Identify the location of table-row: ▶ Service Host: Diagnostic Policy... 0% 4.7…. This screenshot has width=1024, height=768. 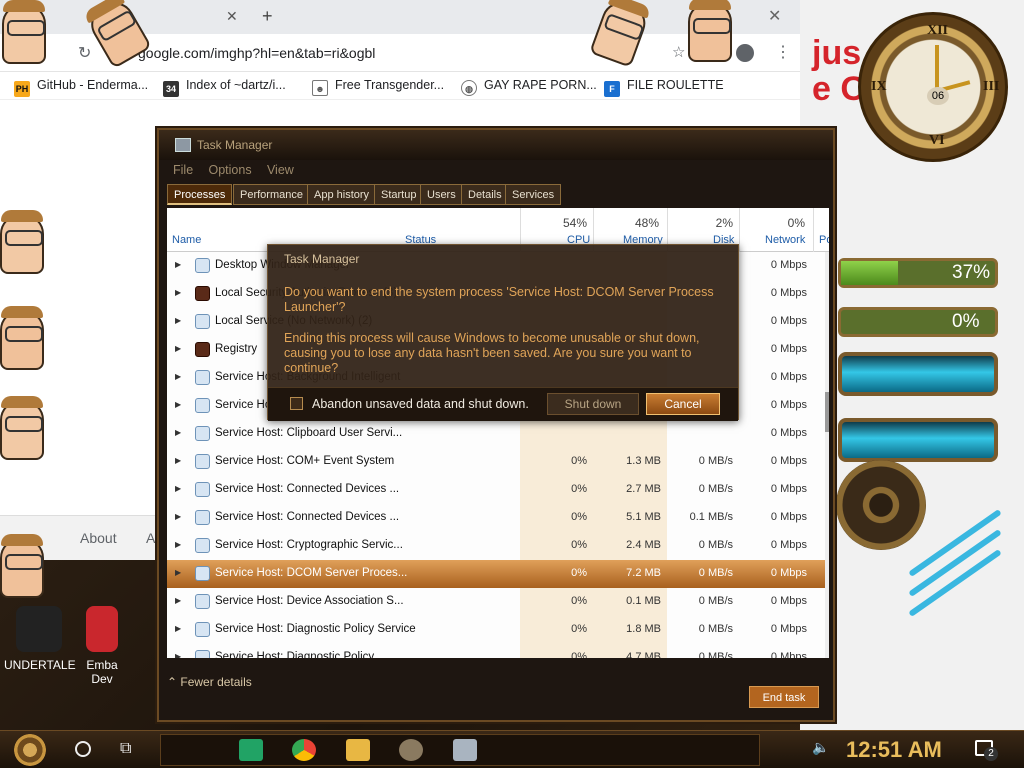
(498, 651).